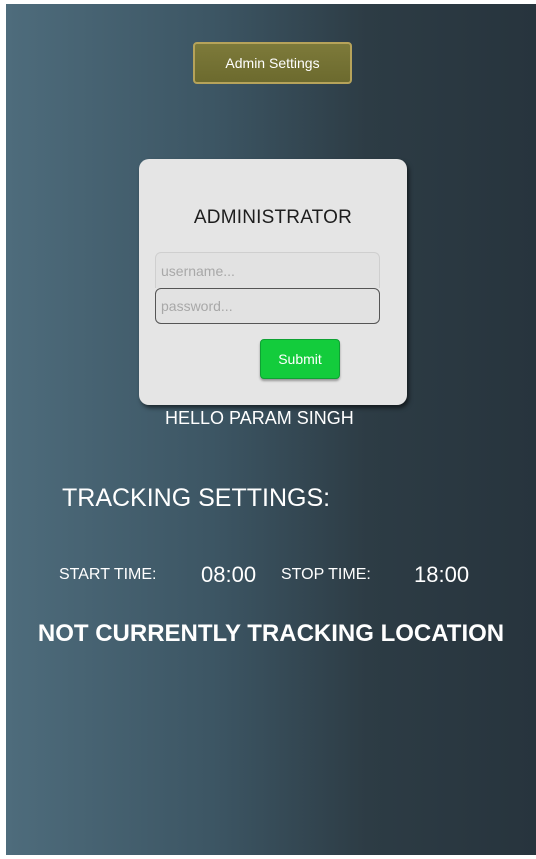  I want to click on tracking-settings-title: TRACKING SETTINGS:, so click(196, 498).